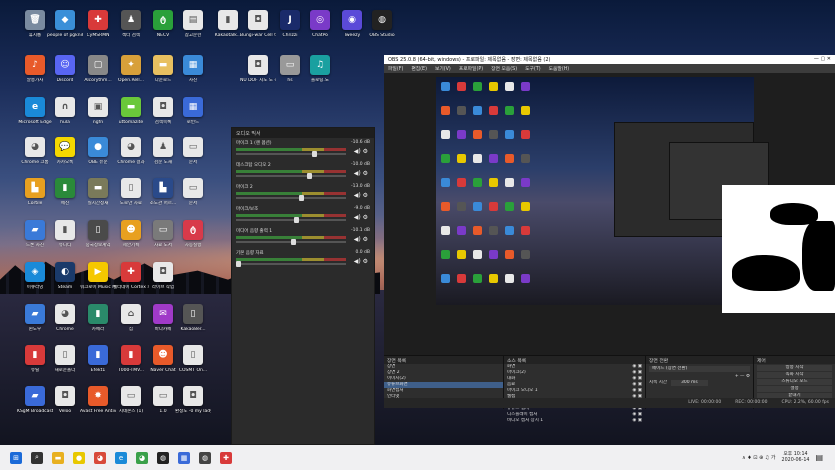 This screenshot has width=835, height=470. I want to click on desktop-icon: ▤ 참고문헌, so click(193, 24).